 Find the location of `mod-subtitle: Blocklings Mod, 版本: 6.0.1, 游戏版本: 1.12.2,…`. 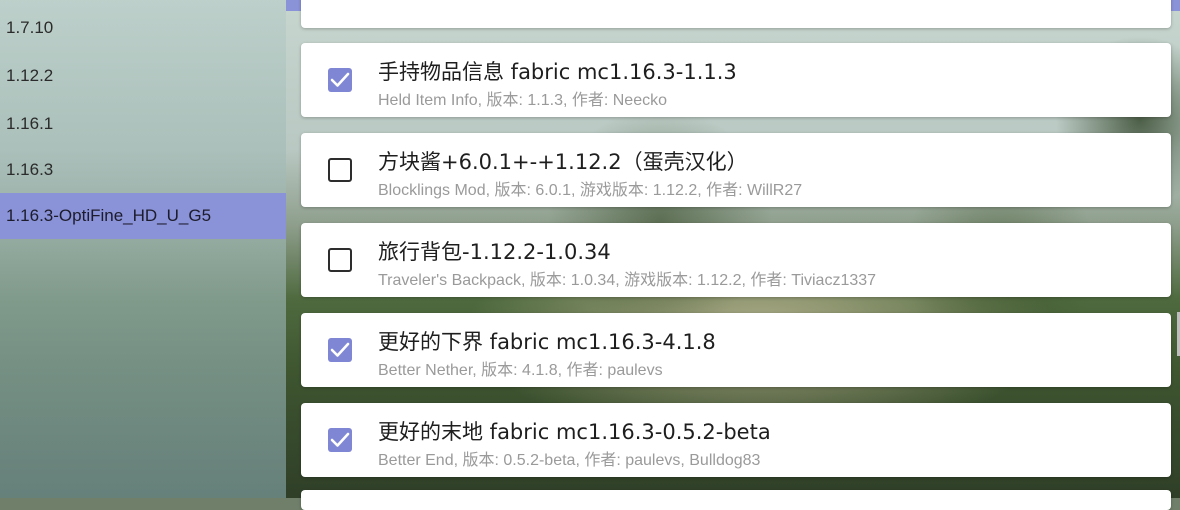

mod-subtitle: Blocklings Mod, 版本: 6.0.1, 游戏版本: 1.12.2,… is located at coordinates (590, 190).